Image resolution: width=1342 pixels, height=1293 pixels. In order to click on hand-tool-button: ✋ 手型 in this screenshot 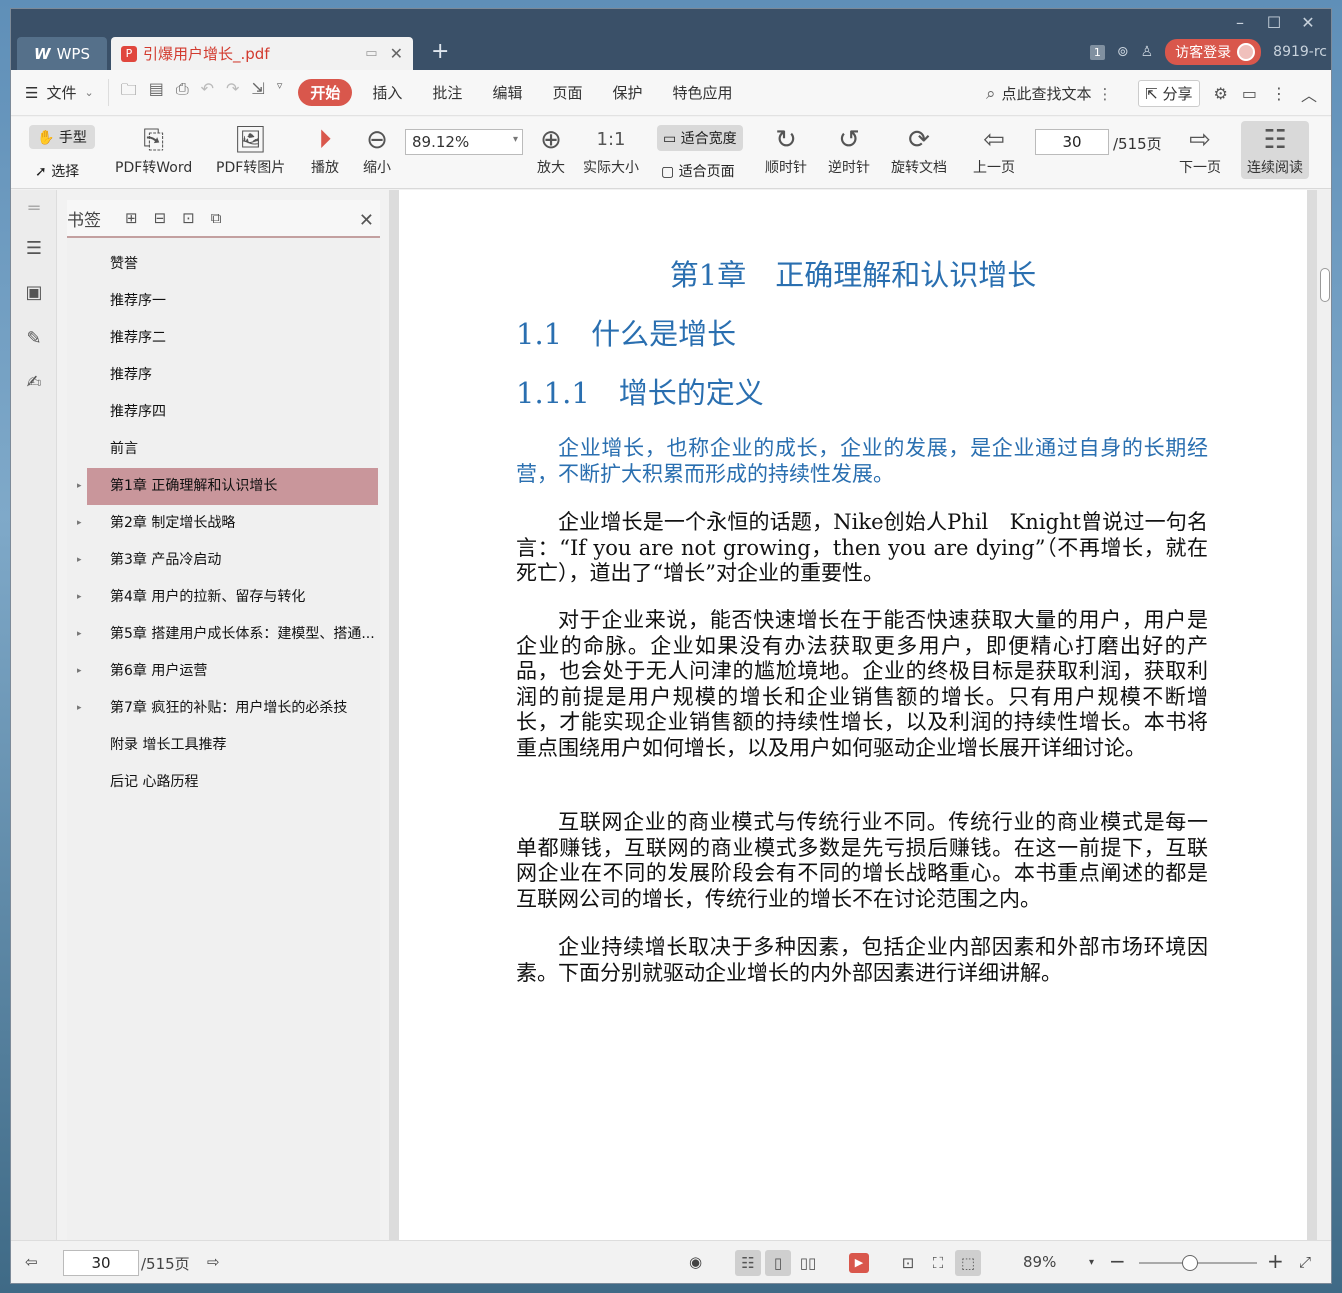, I will do `click(62, 137)`.